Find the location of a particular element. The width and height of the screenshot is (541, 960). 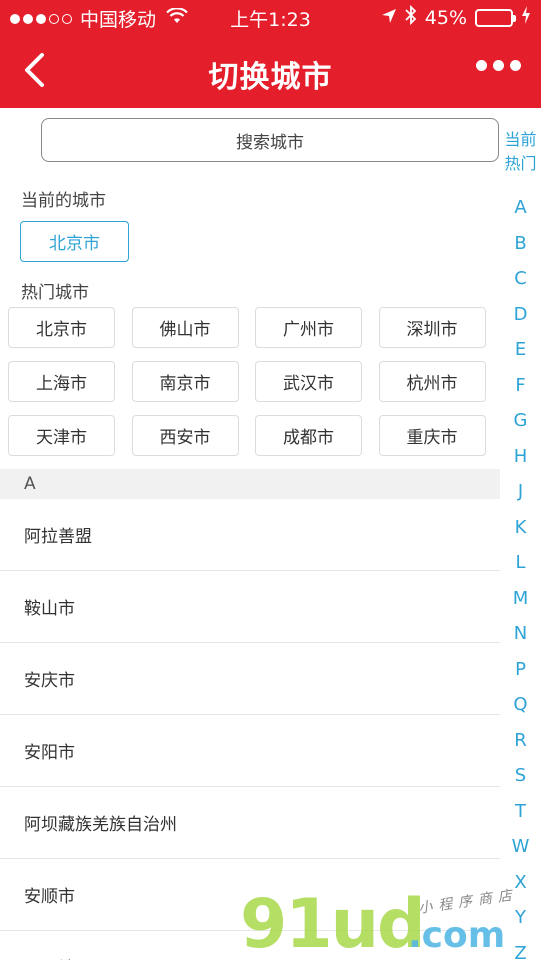

index-letter-g: G is located at coordinates (520, 421).